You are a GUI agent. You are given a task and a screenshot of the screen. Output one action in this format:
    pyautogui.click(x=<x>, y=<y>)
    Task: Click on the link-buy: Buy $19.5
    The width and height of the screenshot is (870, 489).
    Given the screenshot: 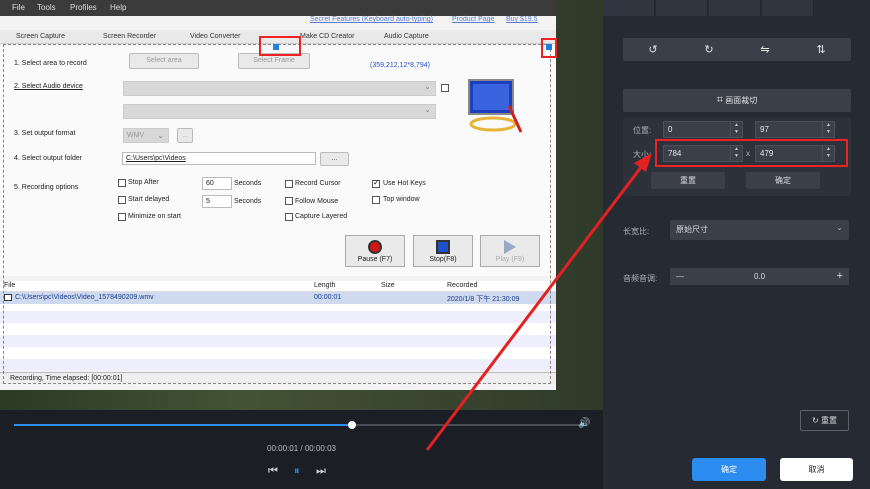 What is the action you would take?
    pyautogui.click(x=522, y=19)
    